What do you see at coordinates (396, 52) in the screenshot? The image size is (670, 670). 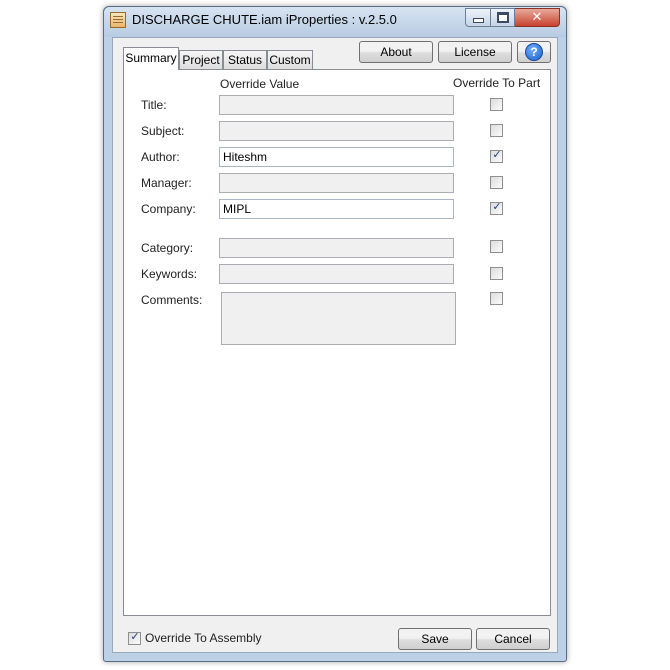 I see `about-button: About` at bounding box center [396, 52].